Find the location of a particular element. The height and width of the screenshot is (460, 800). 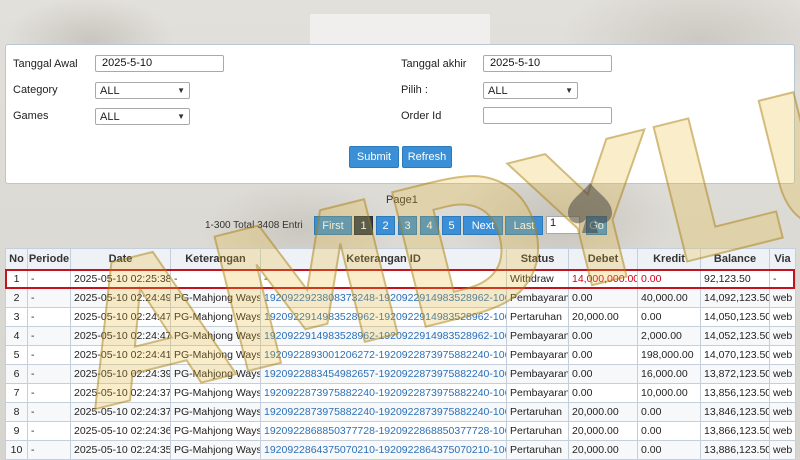

page-button-3: 3 is located at coordinates (407, 225).